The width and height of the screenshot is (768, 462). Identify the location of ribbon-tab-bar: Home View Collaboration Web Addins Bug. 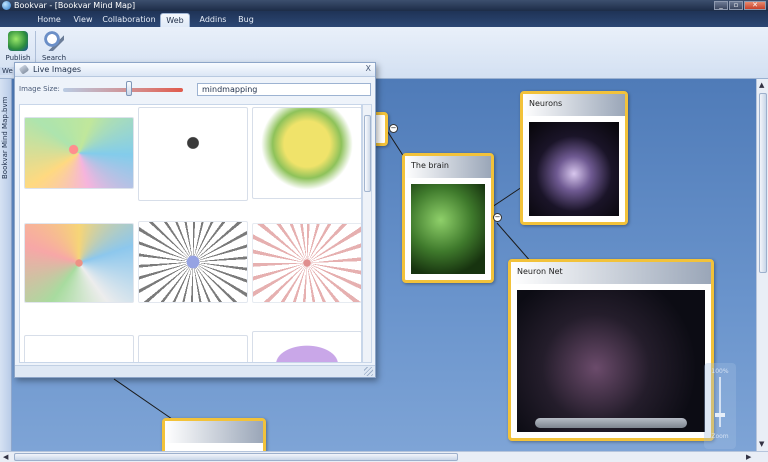
(384, 19).